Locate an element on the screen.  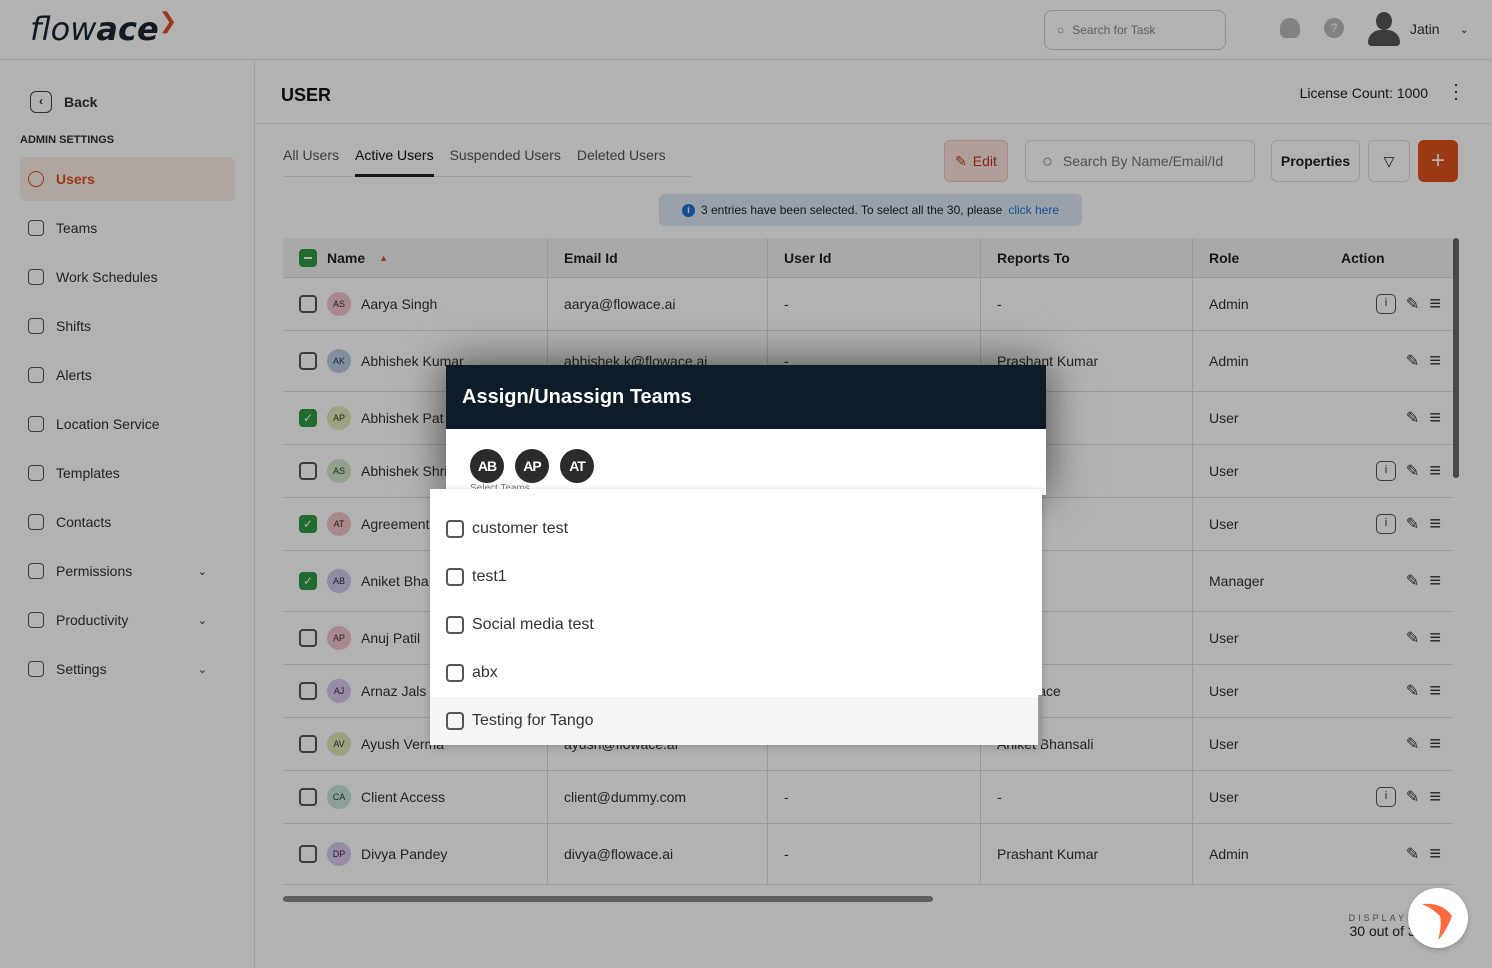
team-option-label: test1 is located at coordinates (489, 576).